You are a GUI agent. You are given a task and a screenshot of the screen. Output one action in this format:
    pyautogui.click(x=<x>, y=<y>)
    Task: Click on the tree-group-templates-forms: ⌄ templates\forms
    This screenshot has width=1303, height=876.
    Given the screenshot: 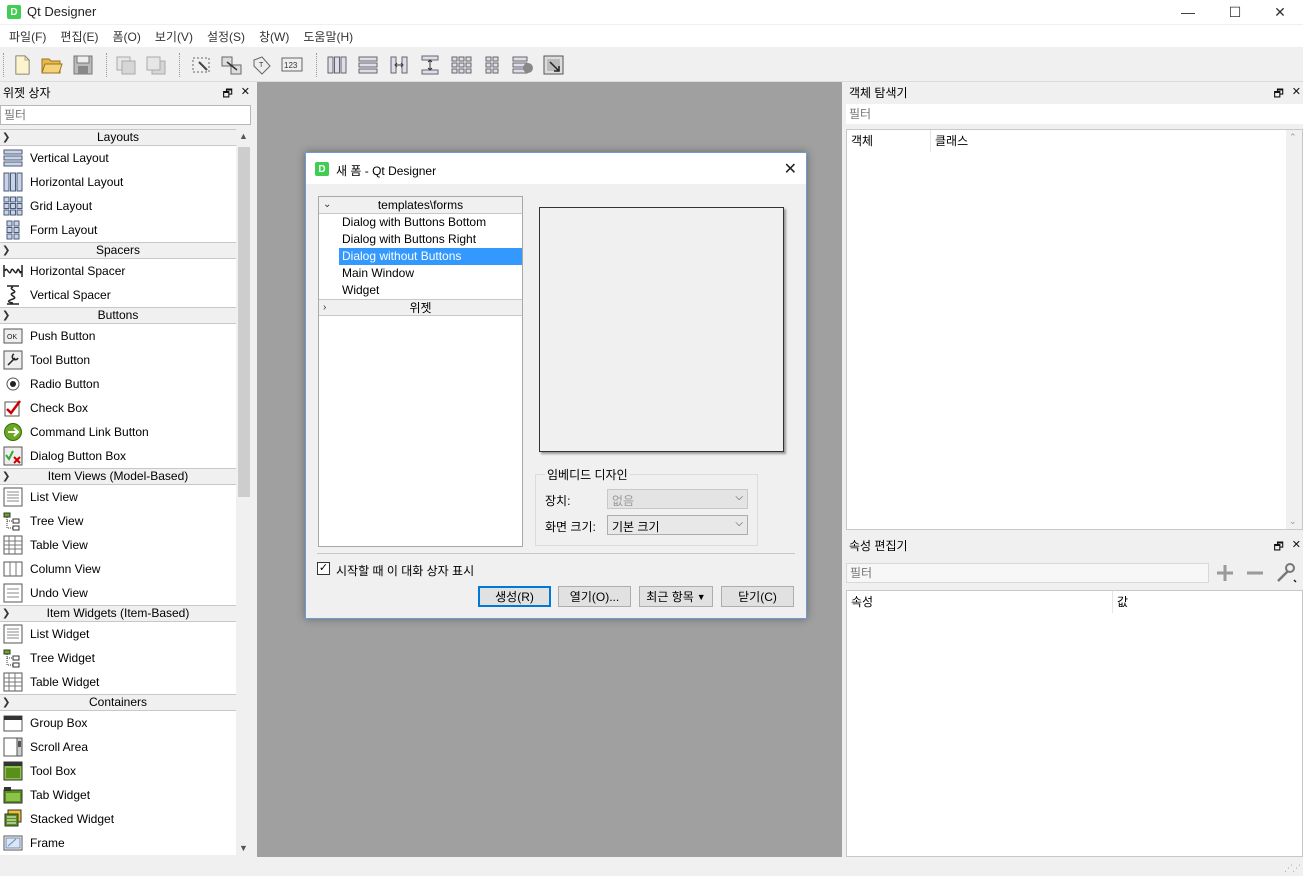 What is the action you would take?
    pyautogui.click(x=420, y=205)
    